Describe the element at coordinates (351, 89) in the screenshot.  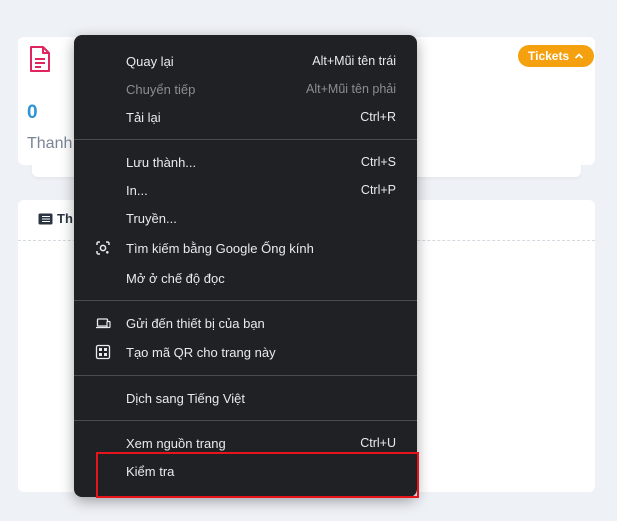
I see `menu-item-shortcut: Alt+Mũi tên phải` at that location.